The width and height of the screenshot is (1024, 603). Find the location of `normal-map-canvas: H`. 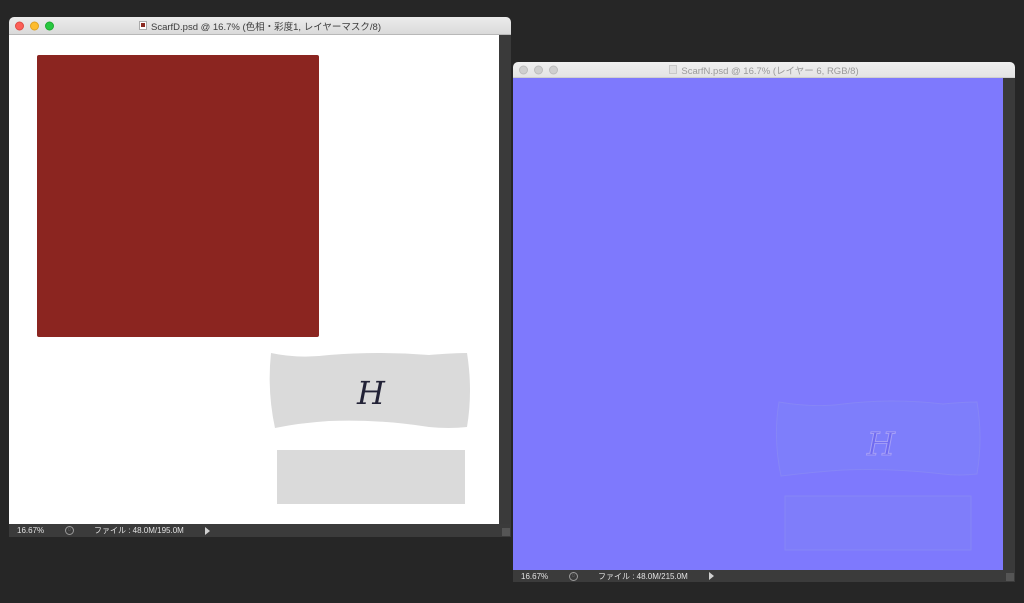

normal-map-canvas: H is located at coordinates (878, 475).